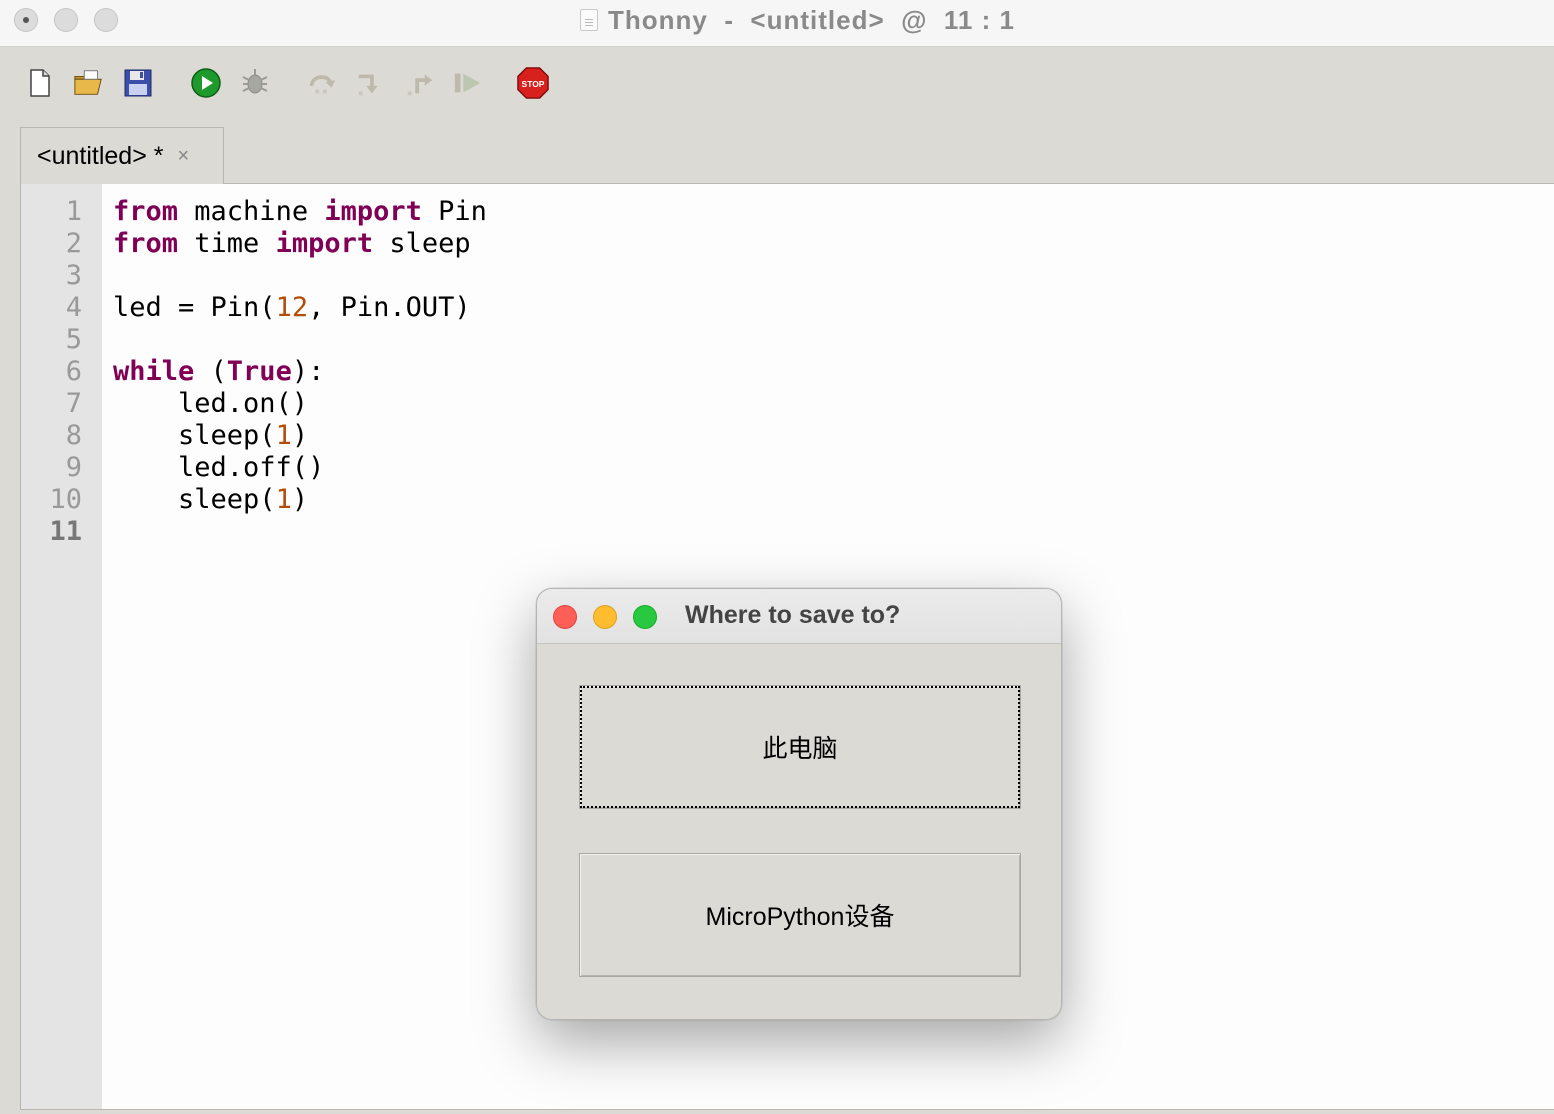 This screenshot has height=1114, width=1554. Describe the element at coordinates (227, 243) in the screenshot. I see `code-text: time` at that location.